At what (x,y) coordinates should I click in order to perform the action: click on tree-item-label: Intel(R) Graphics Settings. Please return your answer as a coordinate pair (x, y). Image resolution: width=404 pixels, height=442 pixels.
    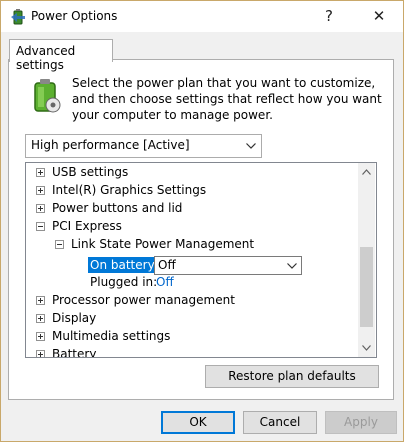
    Looking at the image, I should click on (129, 190).